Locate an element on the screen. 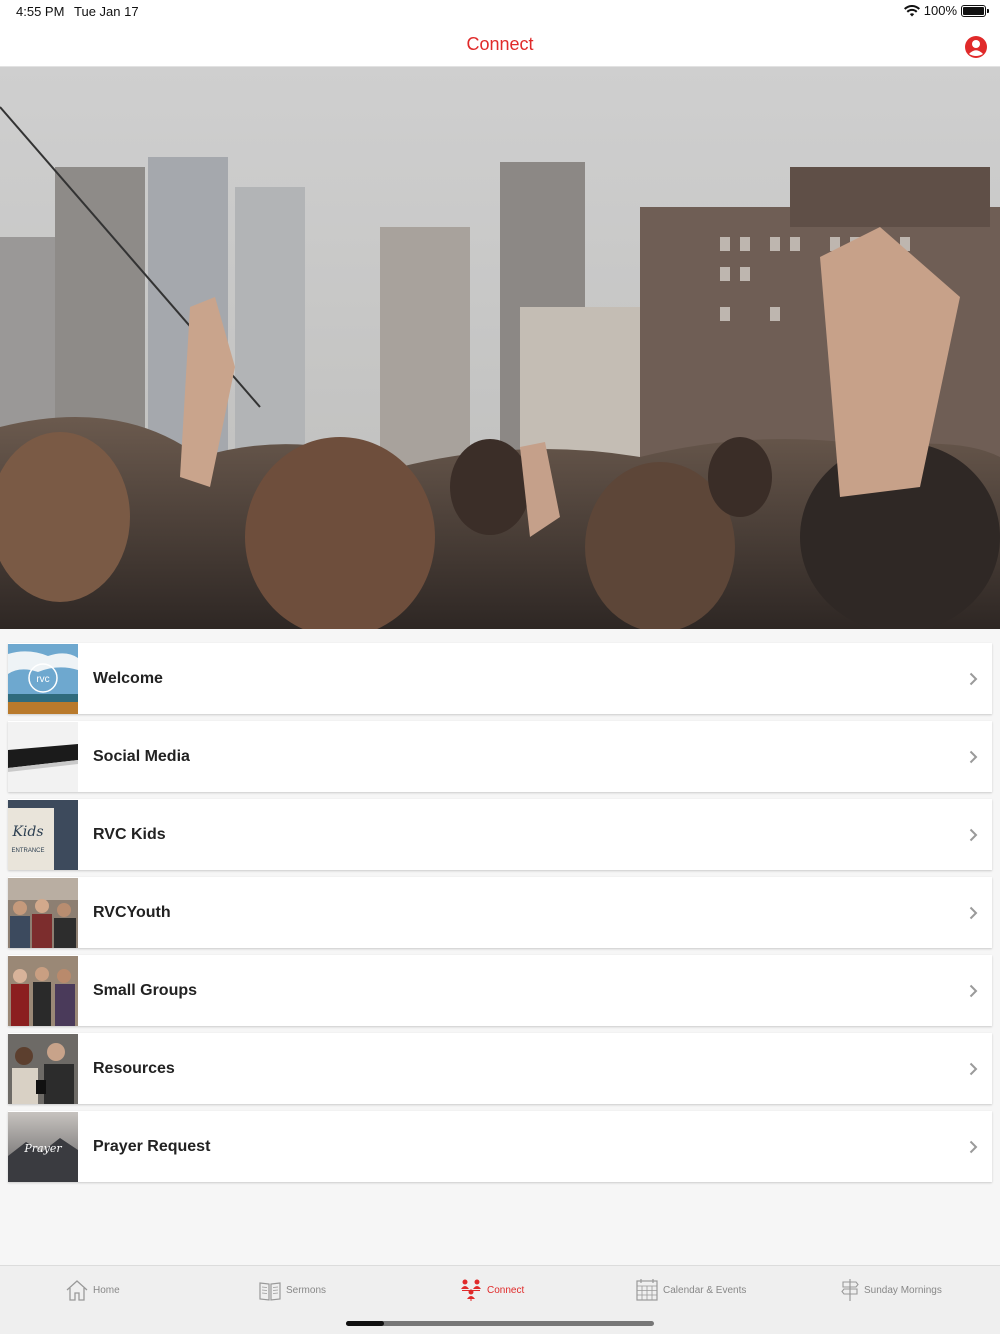 Image resolution: width=1000 pixels, height=1334 pixels. list-item-label: Welcome is located at coordinates (128, 678).